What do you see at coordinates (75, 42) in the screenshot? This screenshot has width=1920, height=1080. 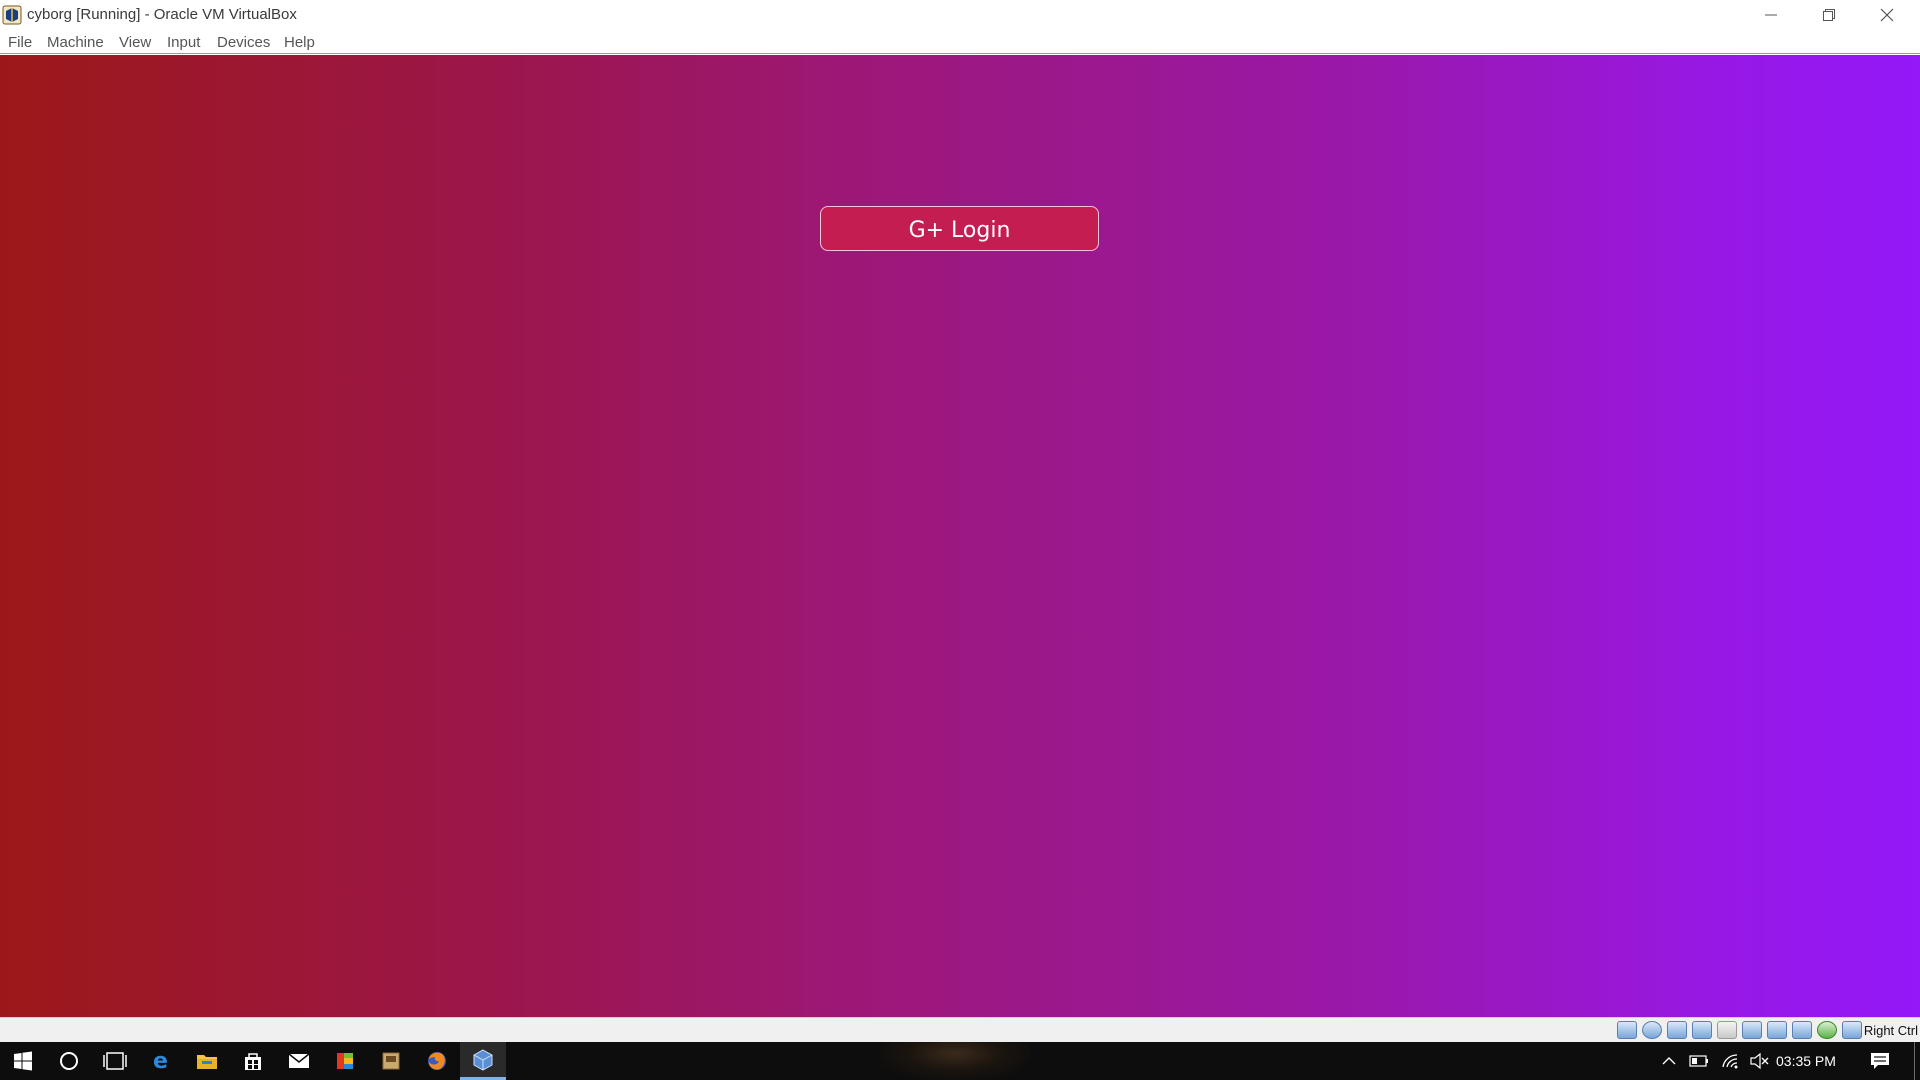 I see `menu-machine: Machine` at bounding box center [75, 42].